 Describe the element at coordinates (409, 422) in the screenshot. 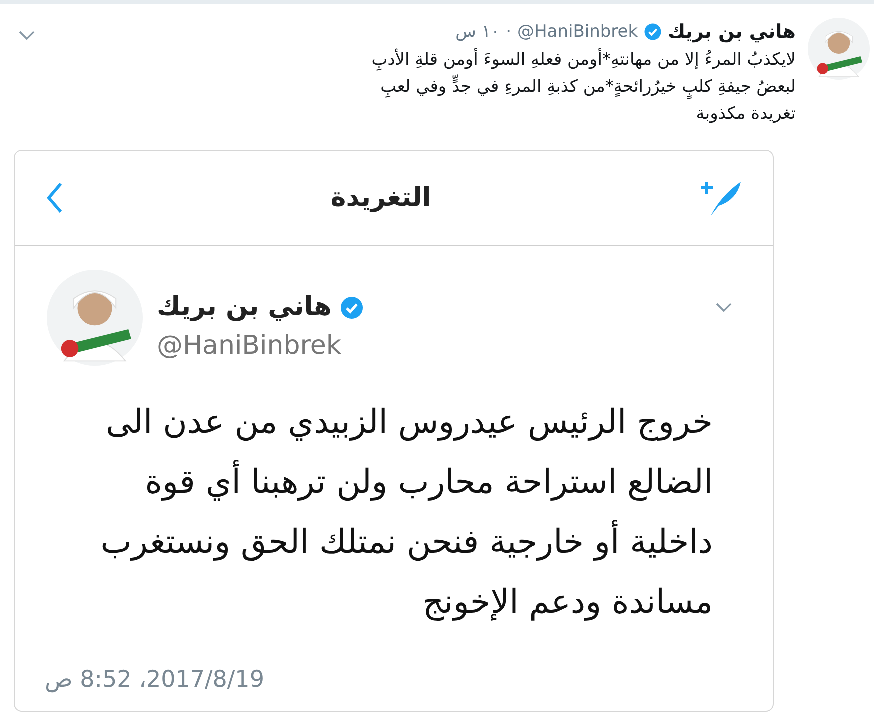

I see `tweet-text: خروج الرئيس عيدروس الزبيدي من عدن الى` at that location.